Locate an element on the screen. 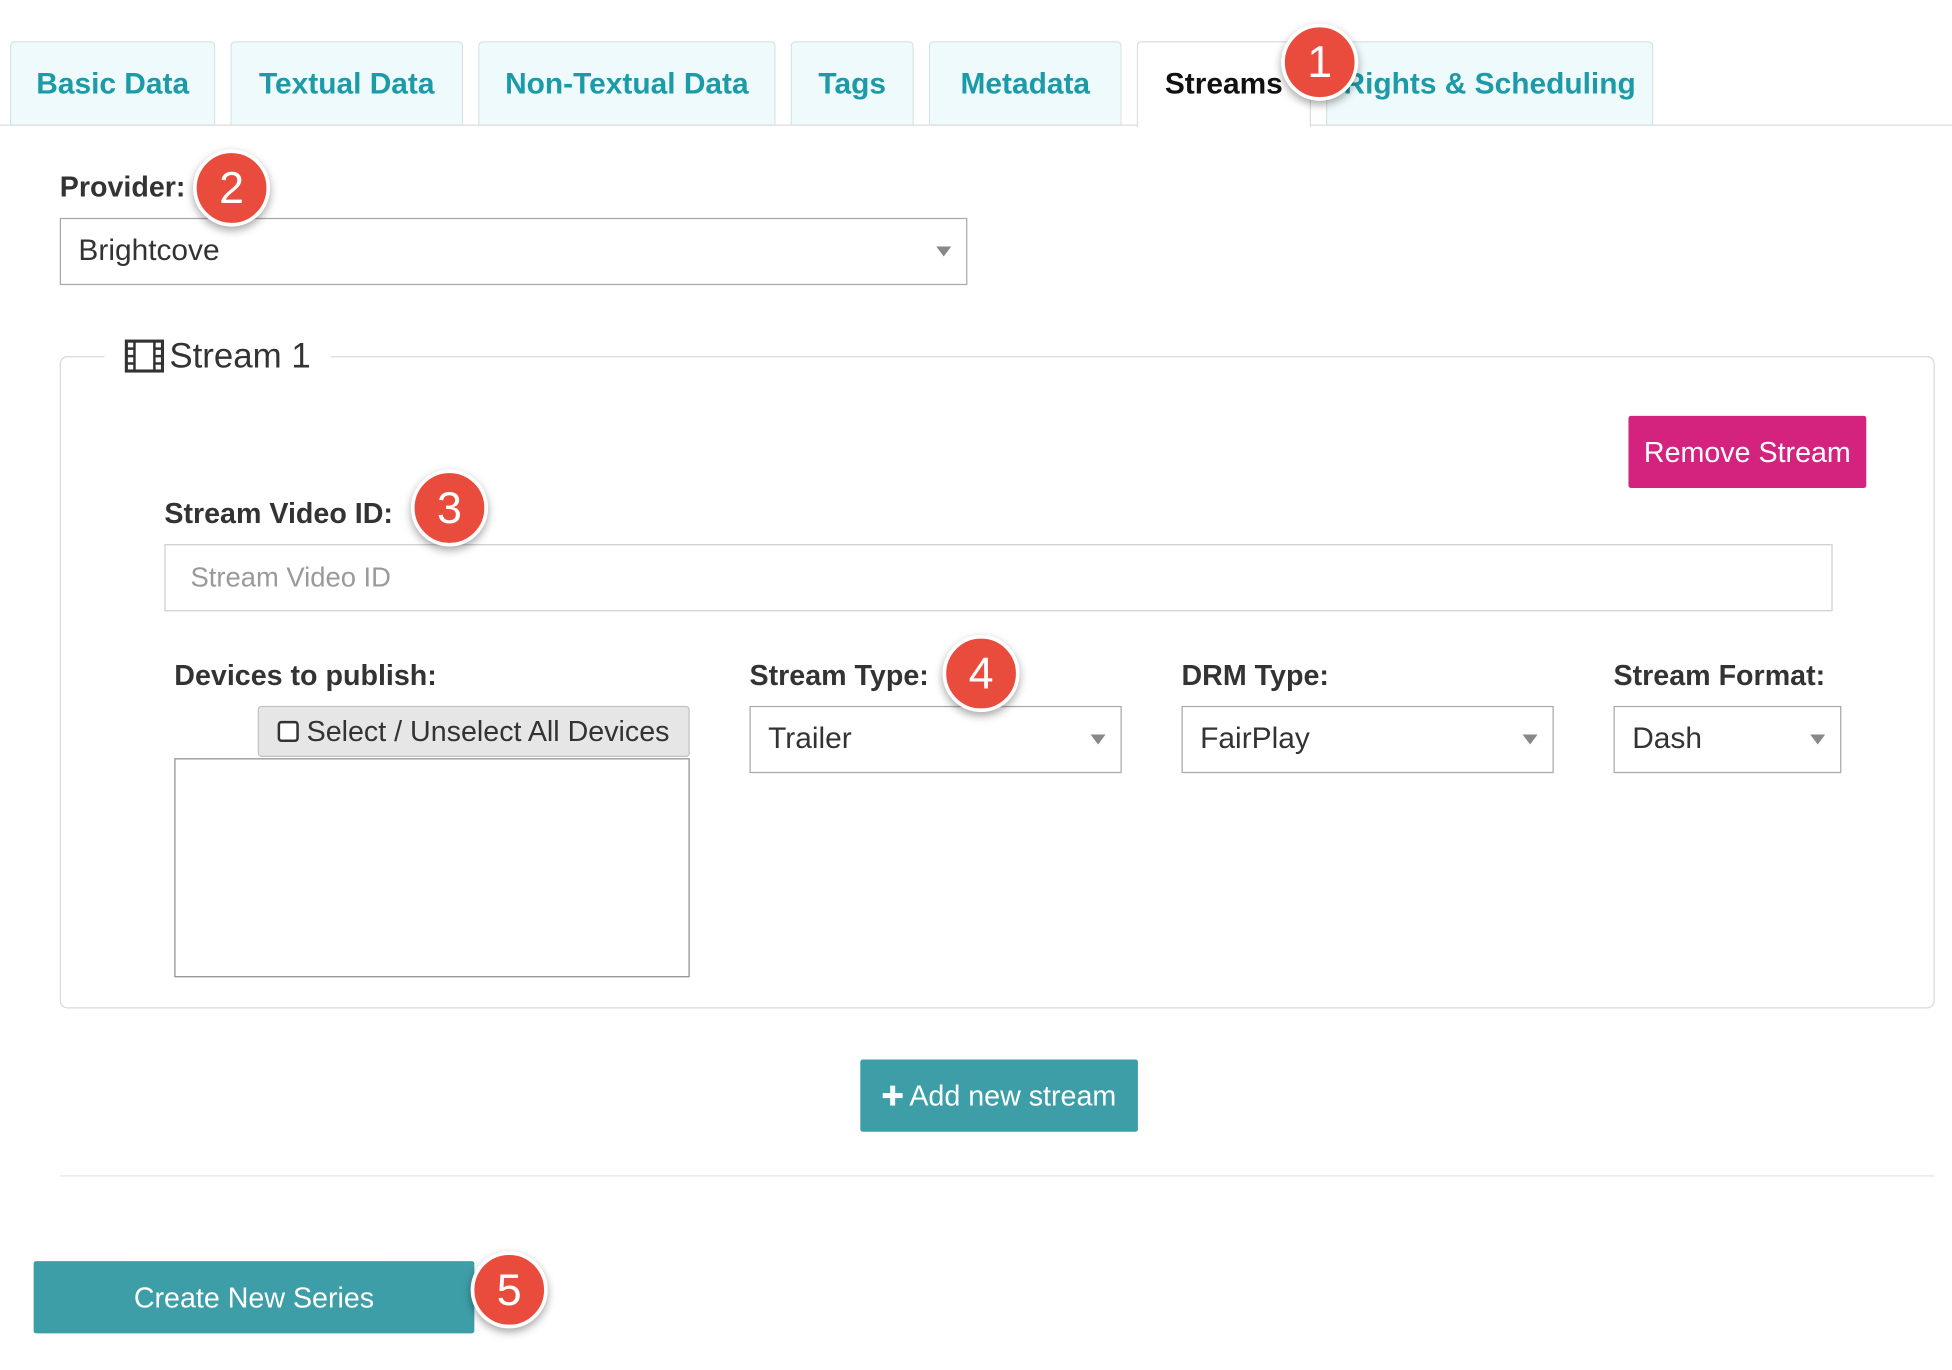 Image resolution: width=1952 pixels, height=1370 pixels. plus-icon is located at coordinates (893, 1095).